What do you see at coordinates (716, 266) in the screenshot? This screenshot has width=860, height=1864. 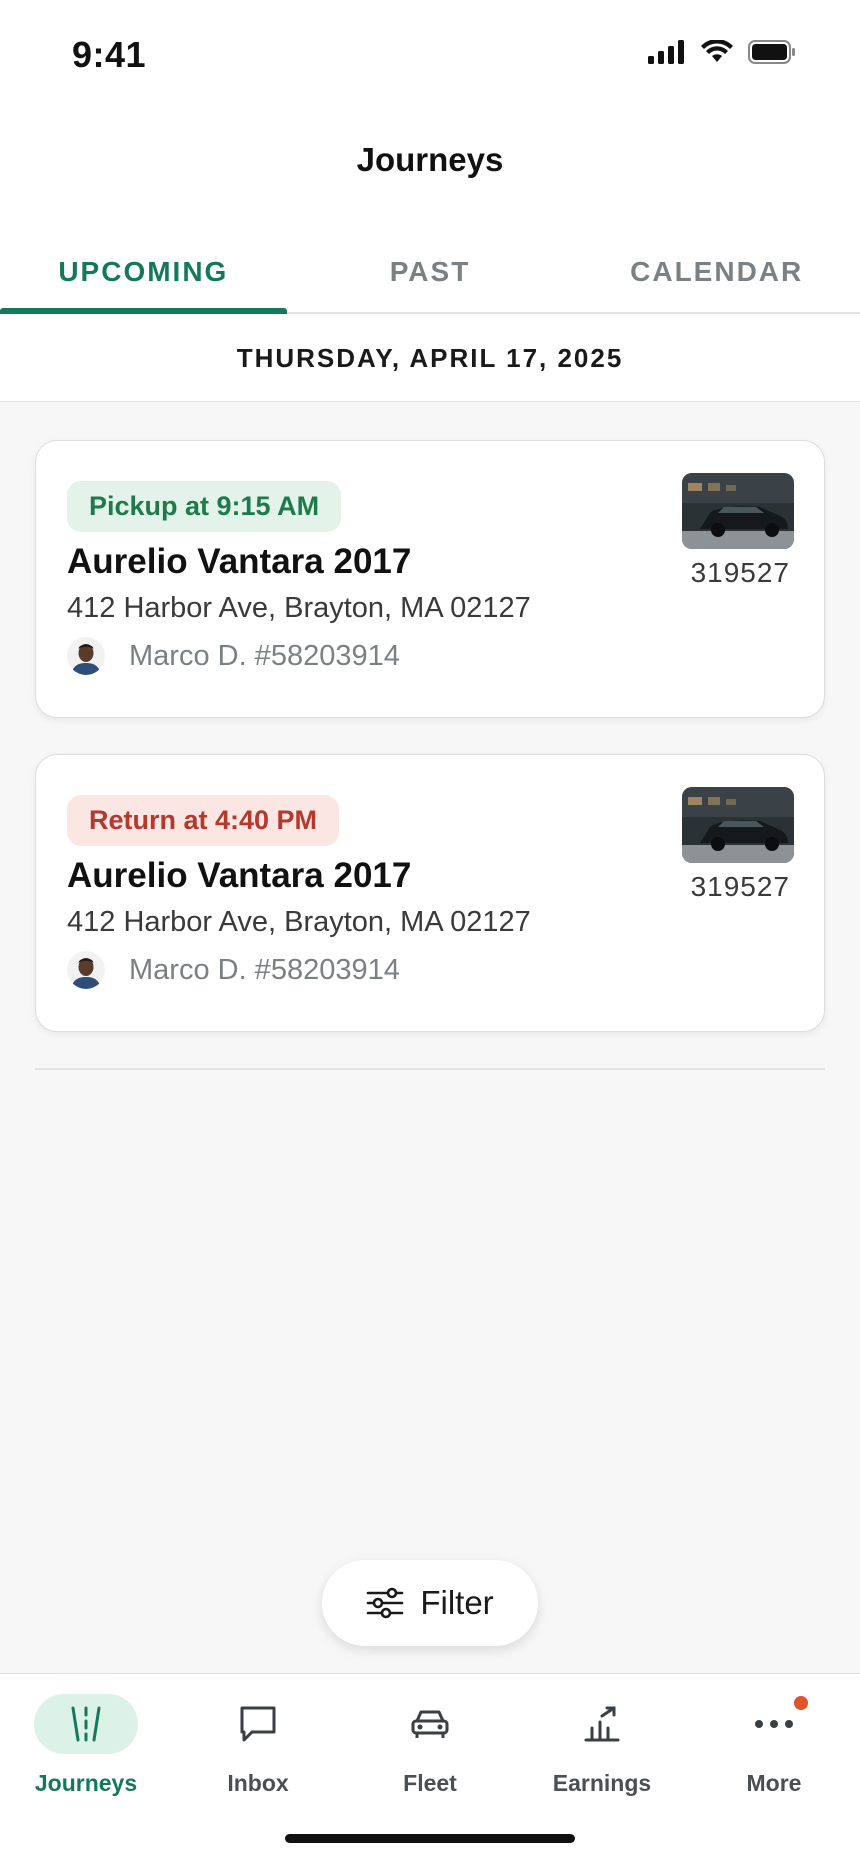 I see `tab-calendar: CALENDAR` at bounding box center [716, 266].